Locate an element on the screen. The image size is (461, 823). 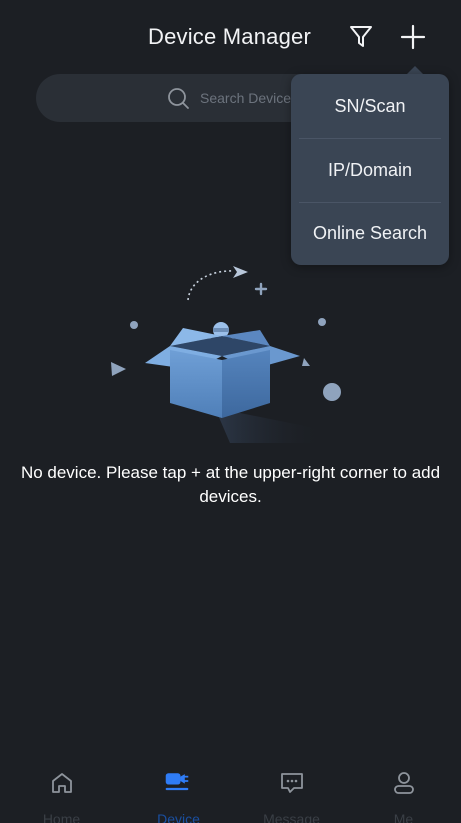
add-device-menu: SN/Scan IP/Domain Online Search is located at coordinates (370, 169).